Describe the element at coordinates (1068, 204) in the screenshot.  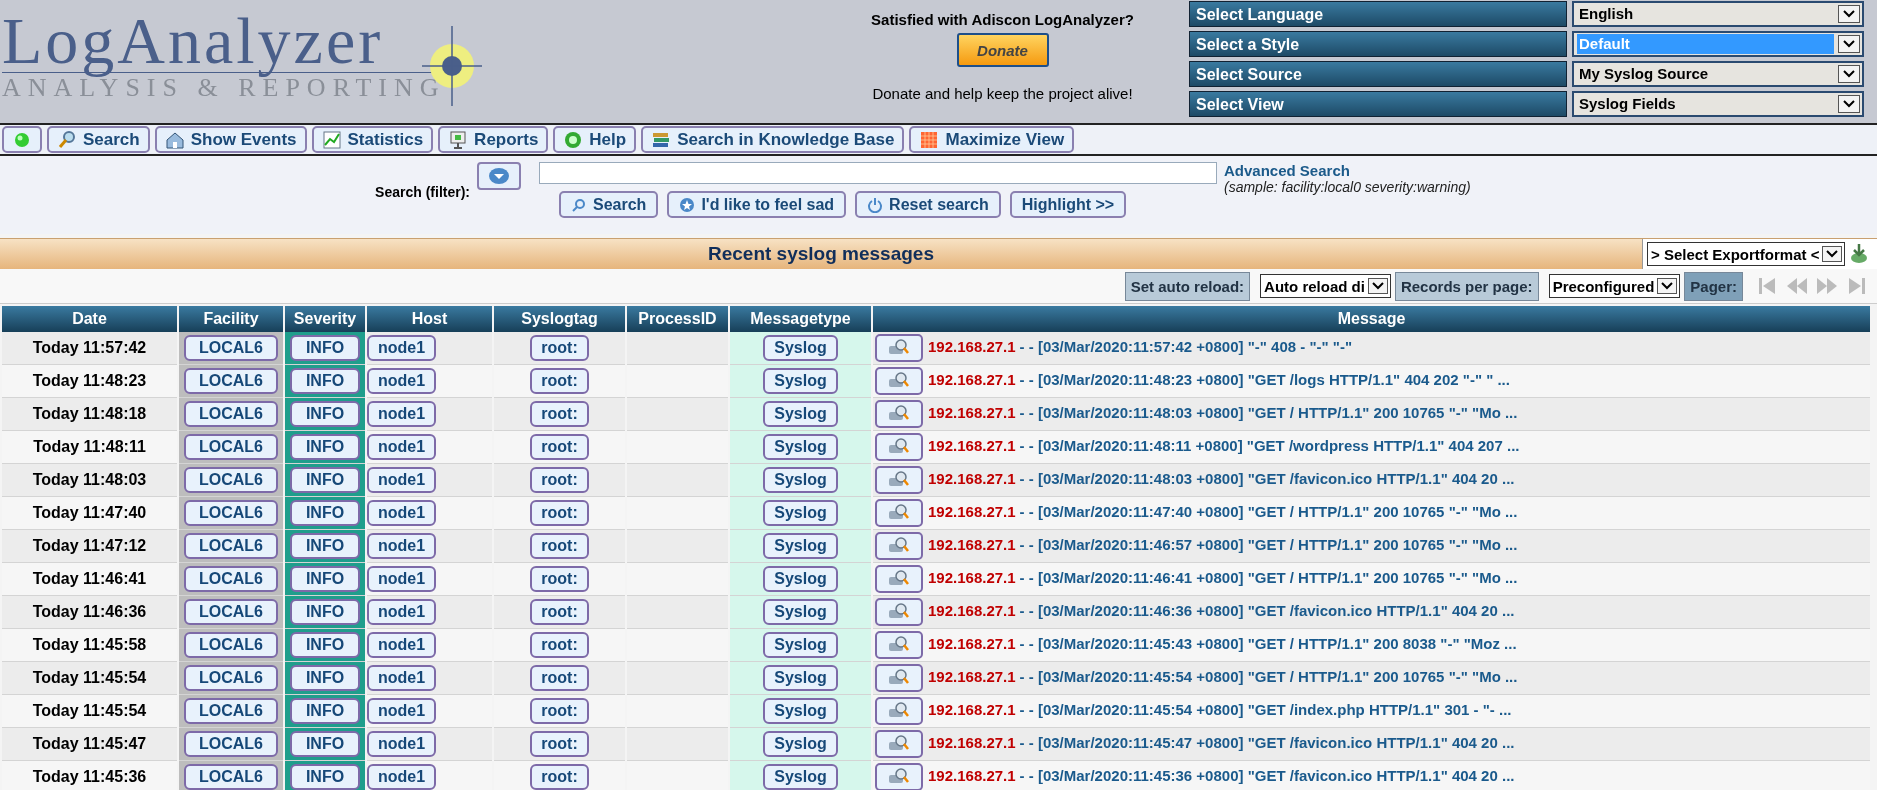
I see `search-action-button: Highlight >>` at that location.